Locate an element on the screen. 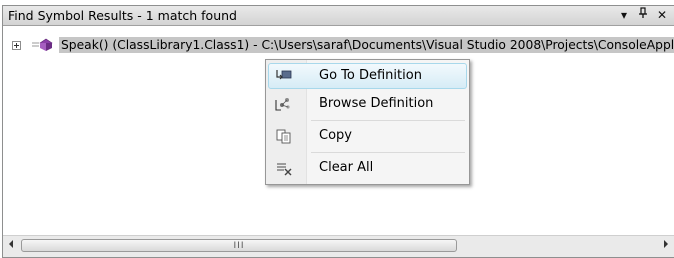 The image size is (674, 258). menu-item-label: Go To Definition is located at coordinates (370, 75).